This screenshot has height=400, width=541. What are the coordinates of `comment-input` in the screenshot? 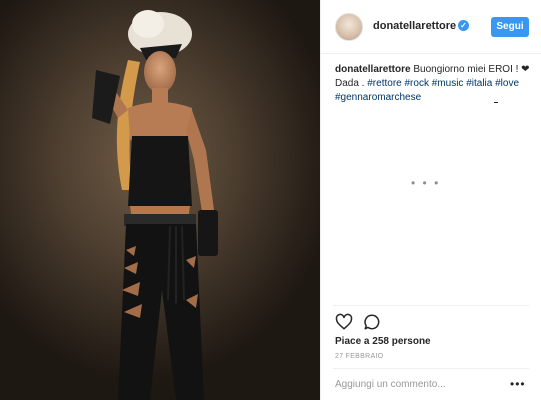 It's located at (420, 384).